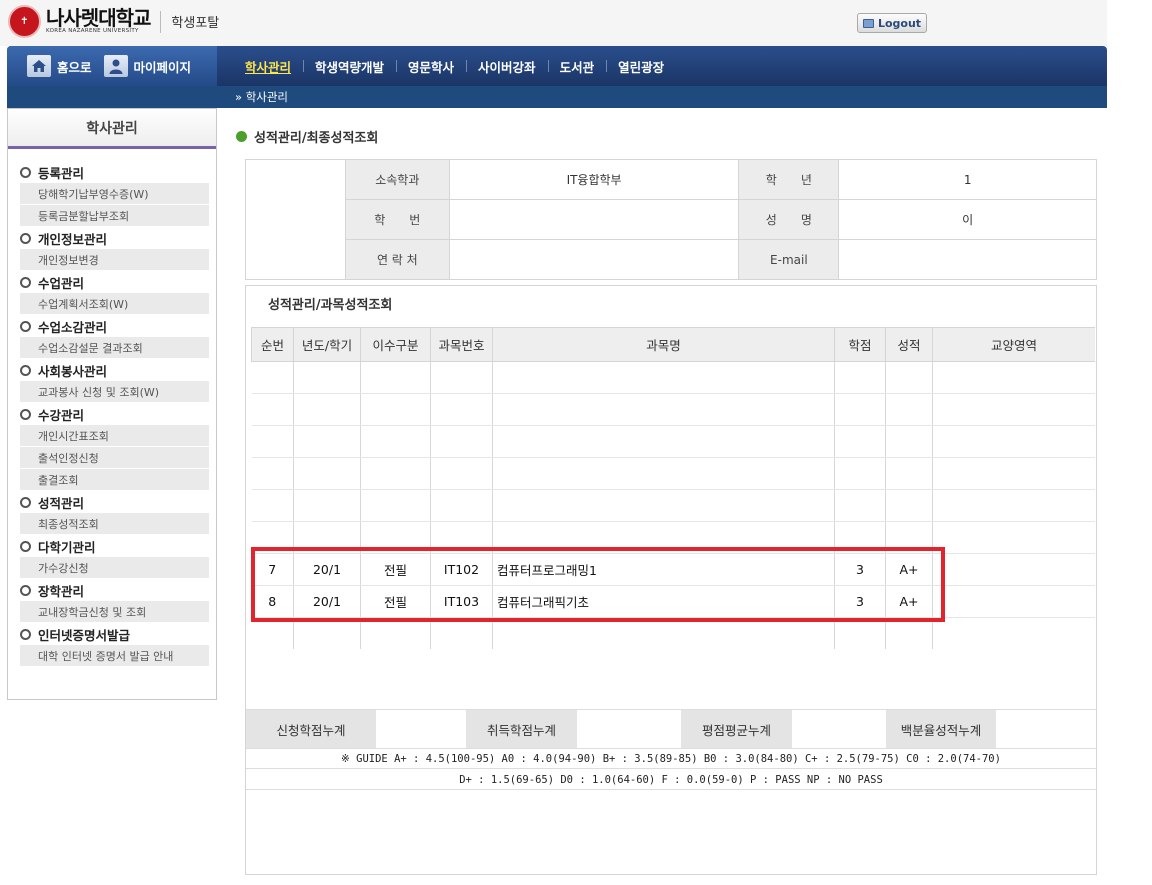 The image size is (1152, 885). What do you see at coordinates (114, 194) in the screenshot?
I see `sidebar-item-tuition-receipt: 당해학기납부영수증(W)` at bounding box center [114, 194].